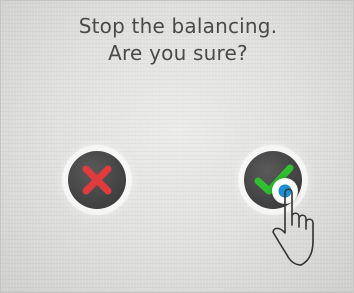 The height and width of the screenshot is (293, 354). I want to click on close-icon, so click(97, 180).